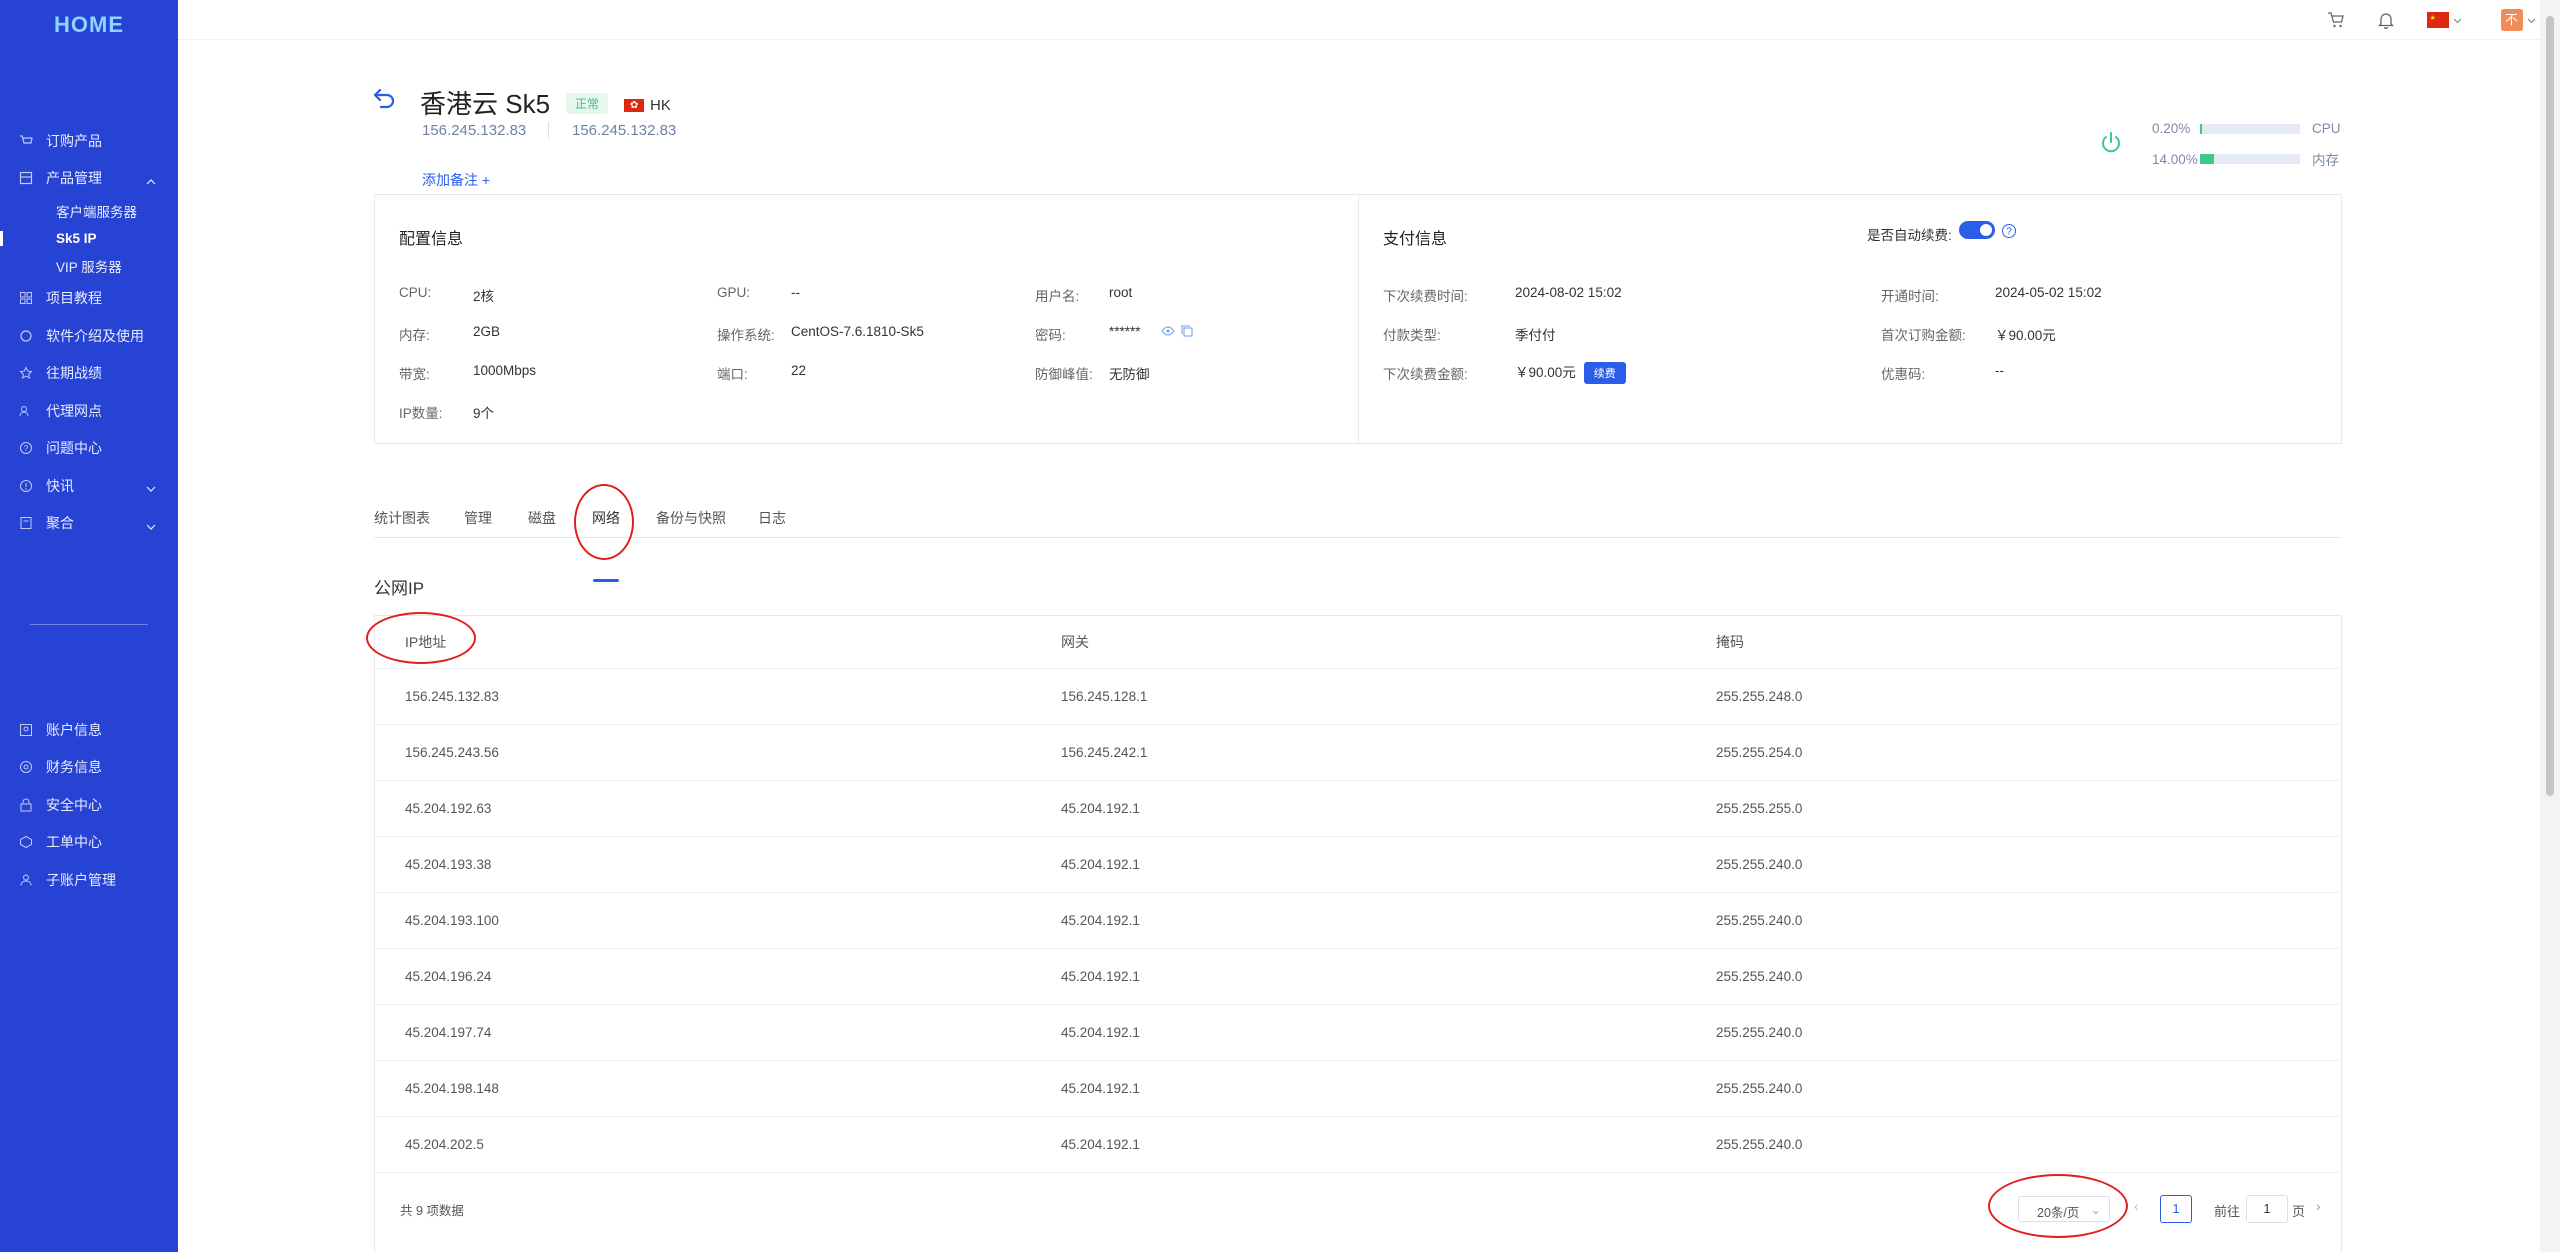  Describe the element at coordinates (2009, 233) in the screenshot. I see `help-icon: ?` at that location.